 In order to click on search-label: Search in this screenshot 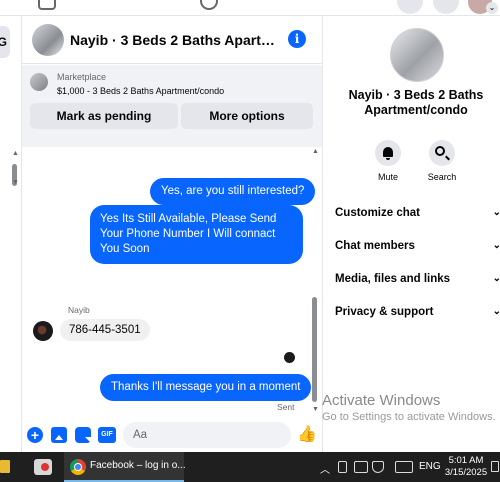, I will do `click(442, 177)`.